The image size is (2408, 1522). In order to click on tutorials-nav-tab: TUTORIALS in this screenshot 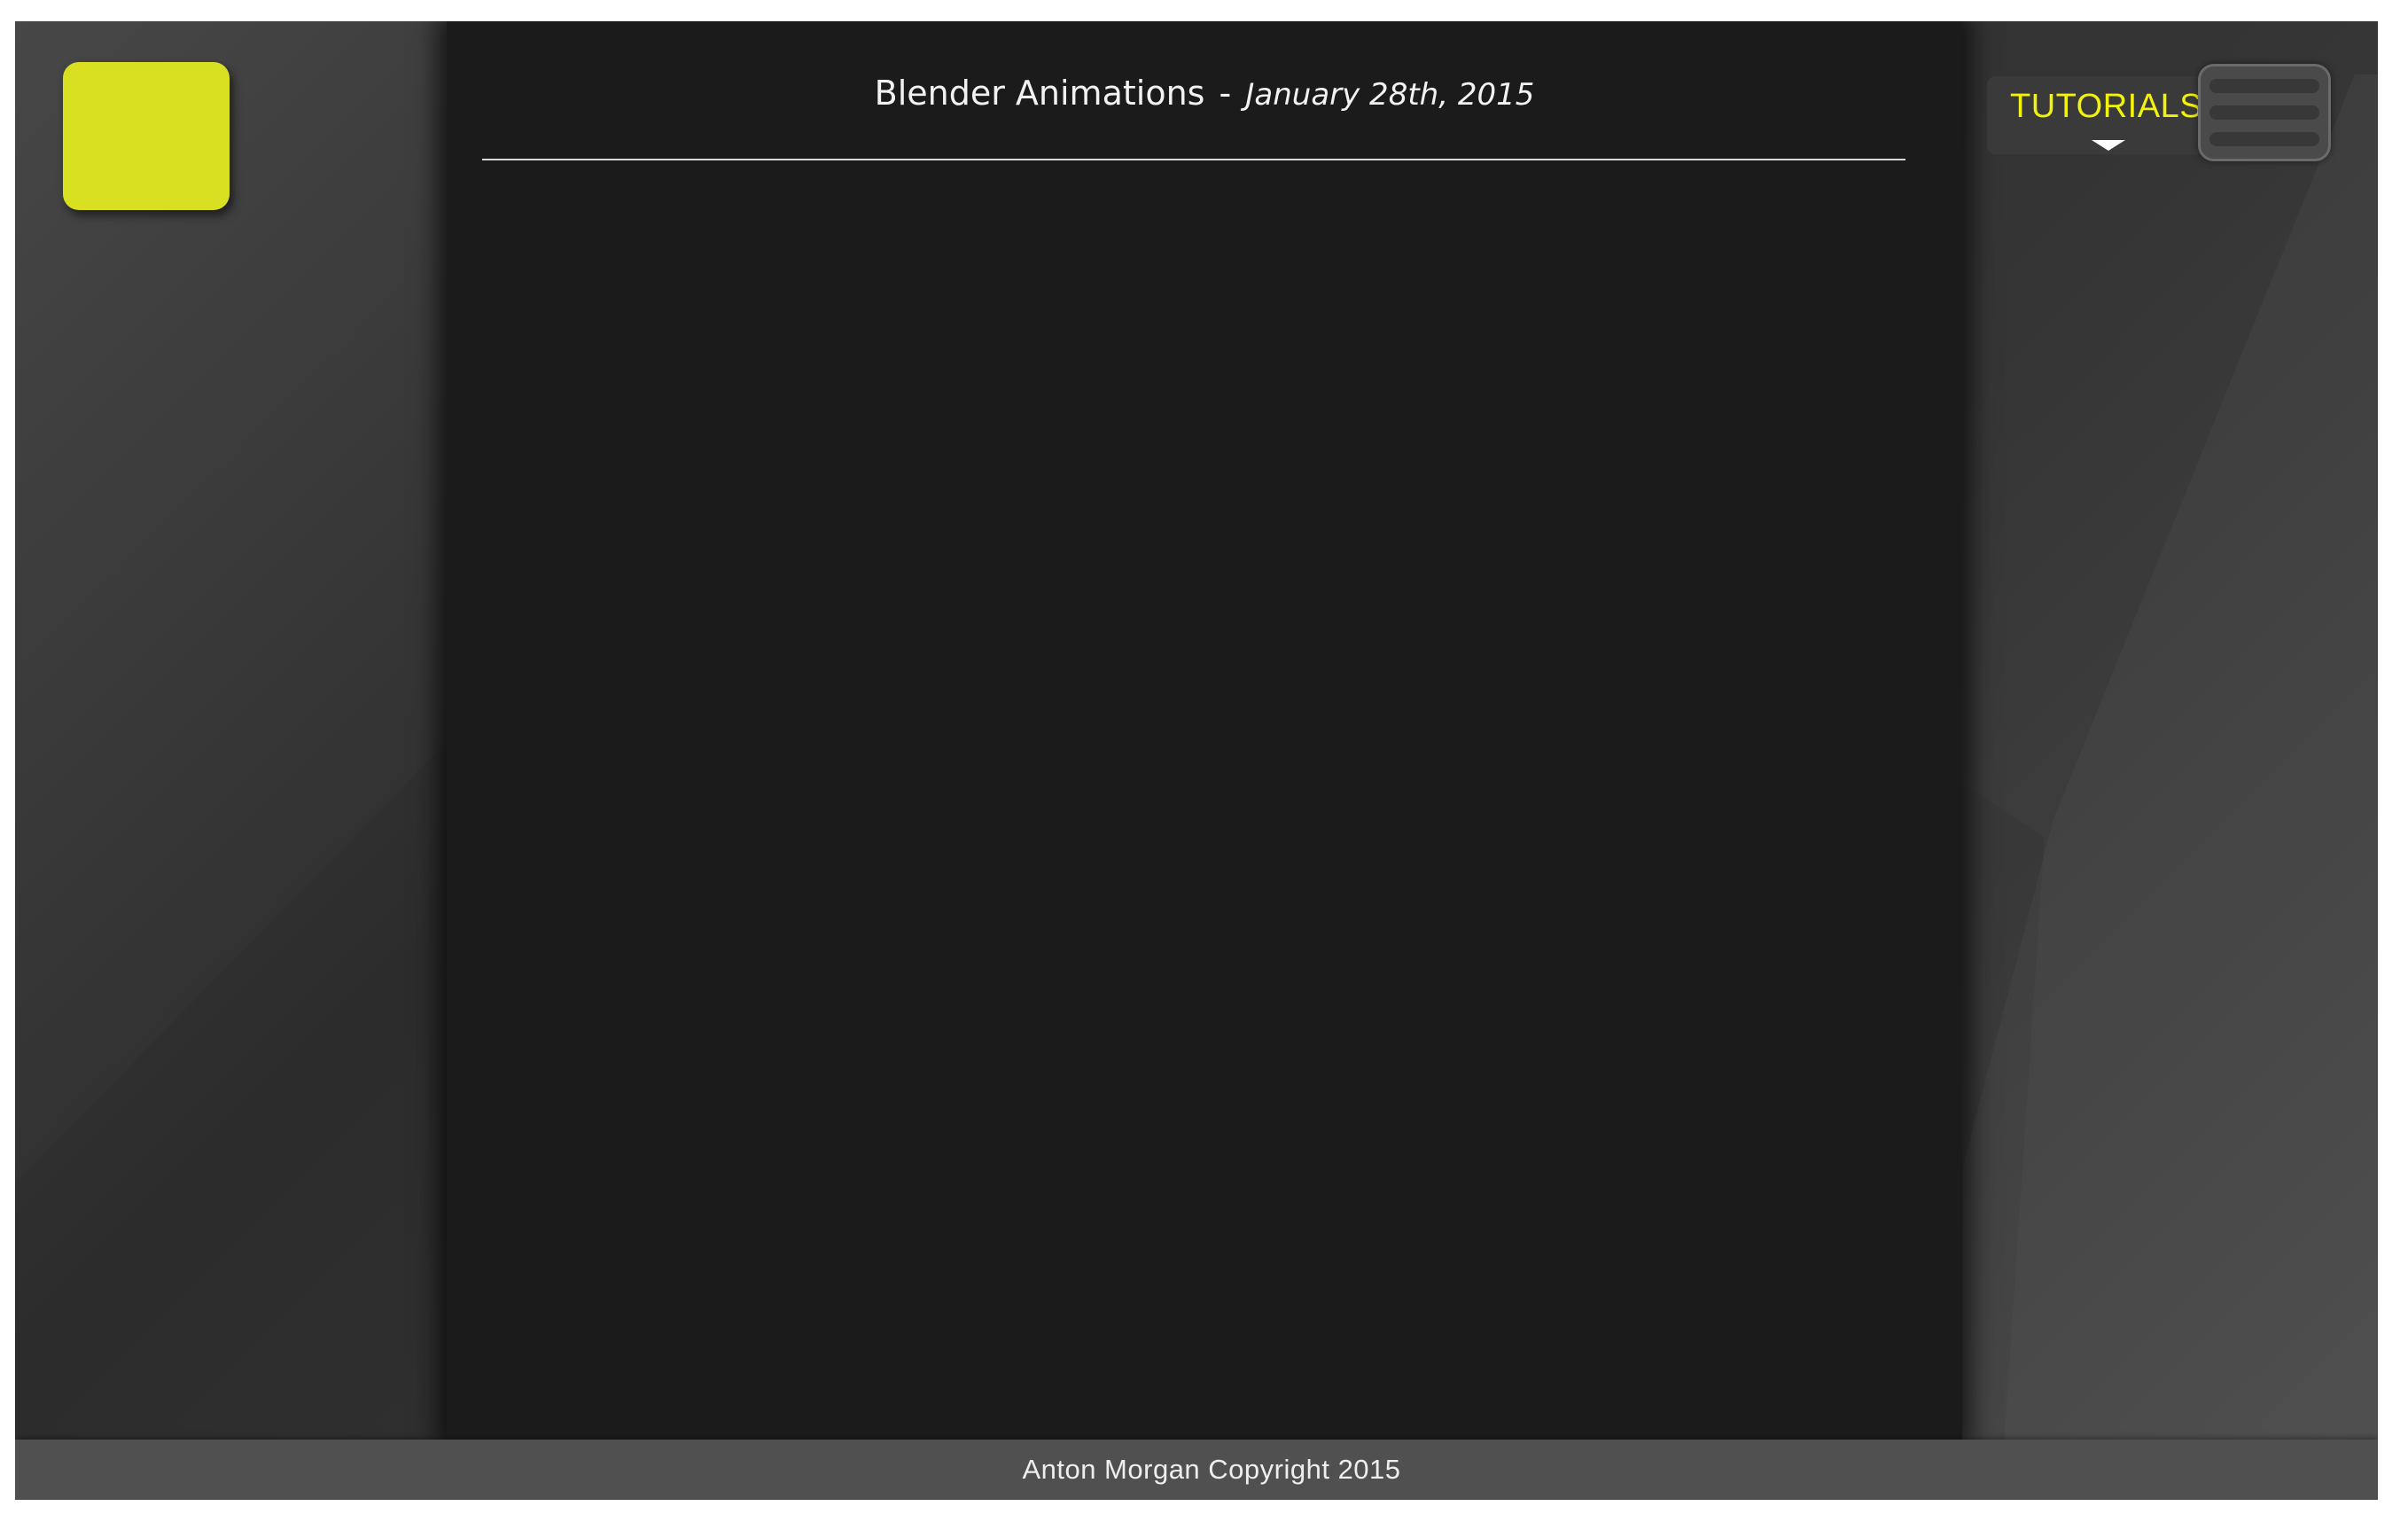, I will do `click(2098, 115)`.